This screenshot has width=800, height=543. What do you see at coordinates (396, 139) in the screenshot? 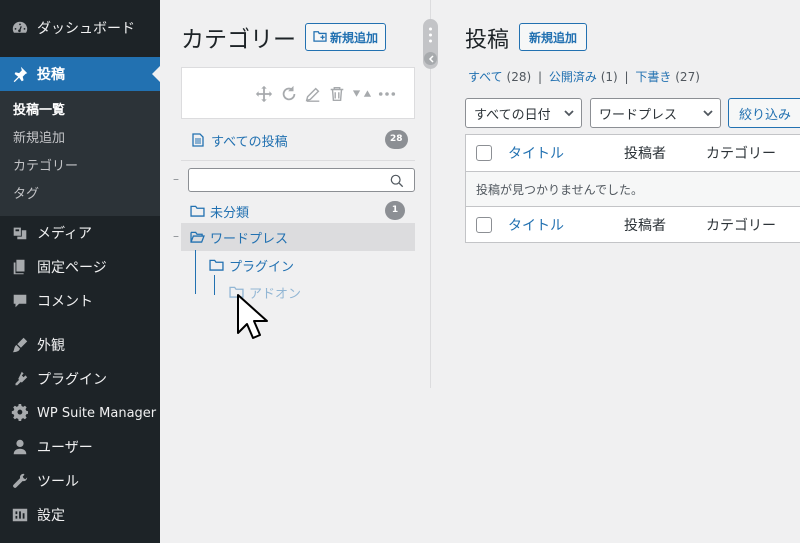
I see `all-posts-count-badge: 28` at bounding box center [396, 139].